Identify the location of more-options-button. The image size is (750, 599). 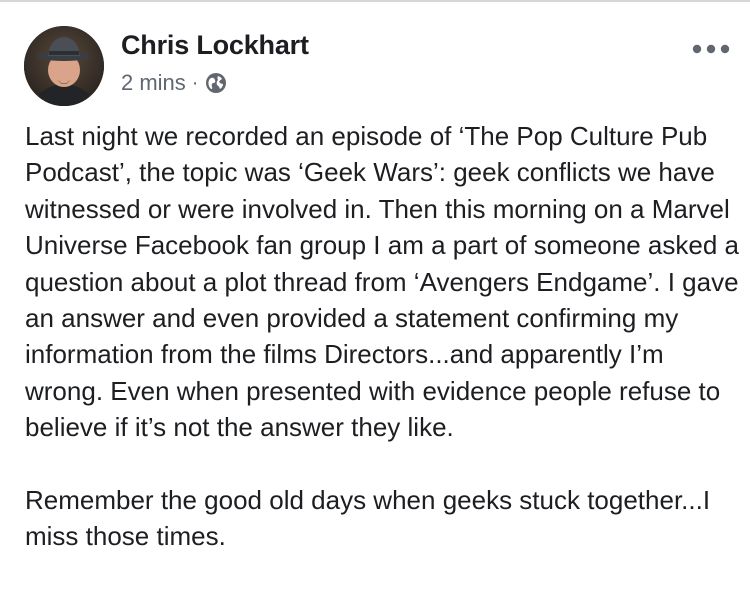
(711, 49).